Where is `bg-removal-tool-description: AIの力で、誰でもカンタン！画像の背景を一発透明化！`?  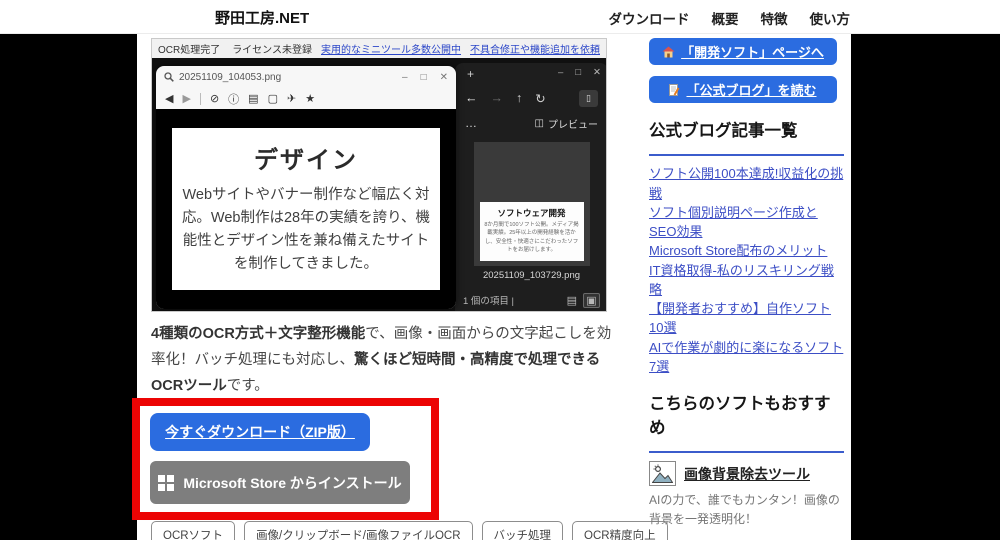 bg-removal-tool-description: AIの力で、誰でもカンタン！画像の背景を一発透明化！ is located at coordinates (744, 509).